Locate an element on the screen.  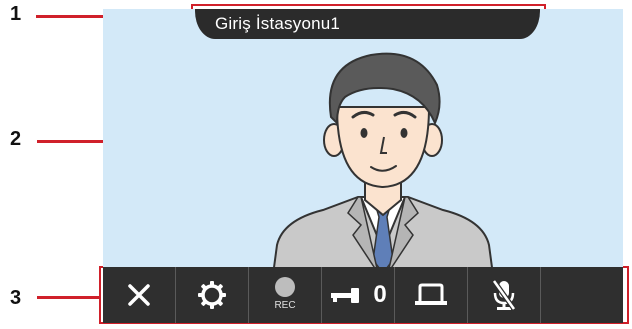
mic-mute-icon is located at coordinates (504, 295).